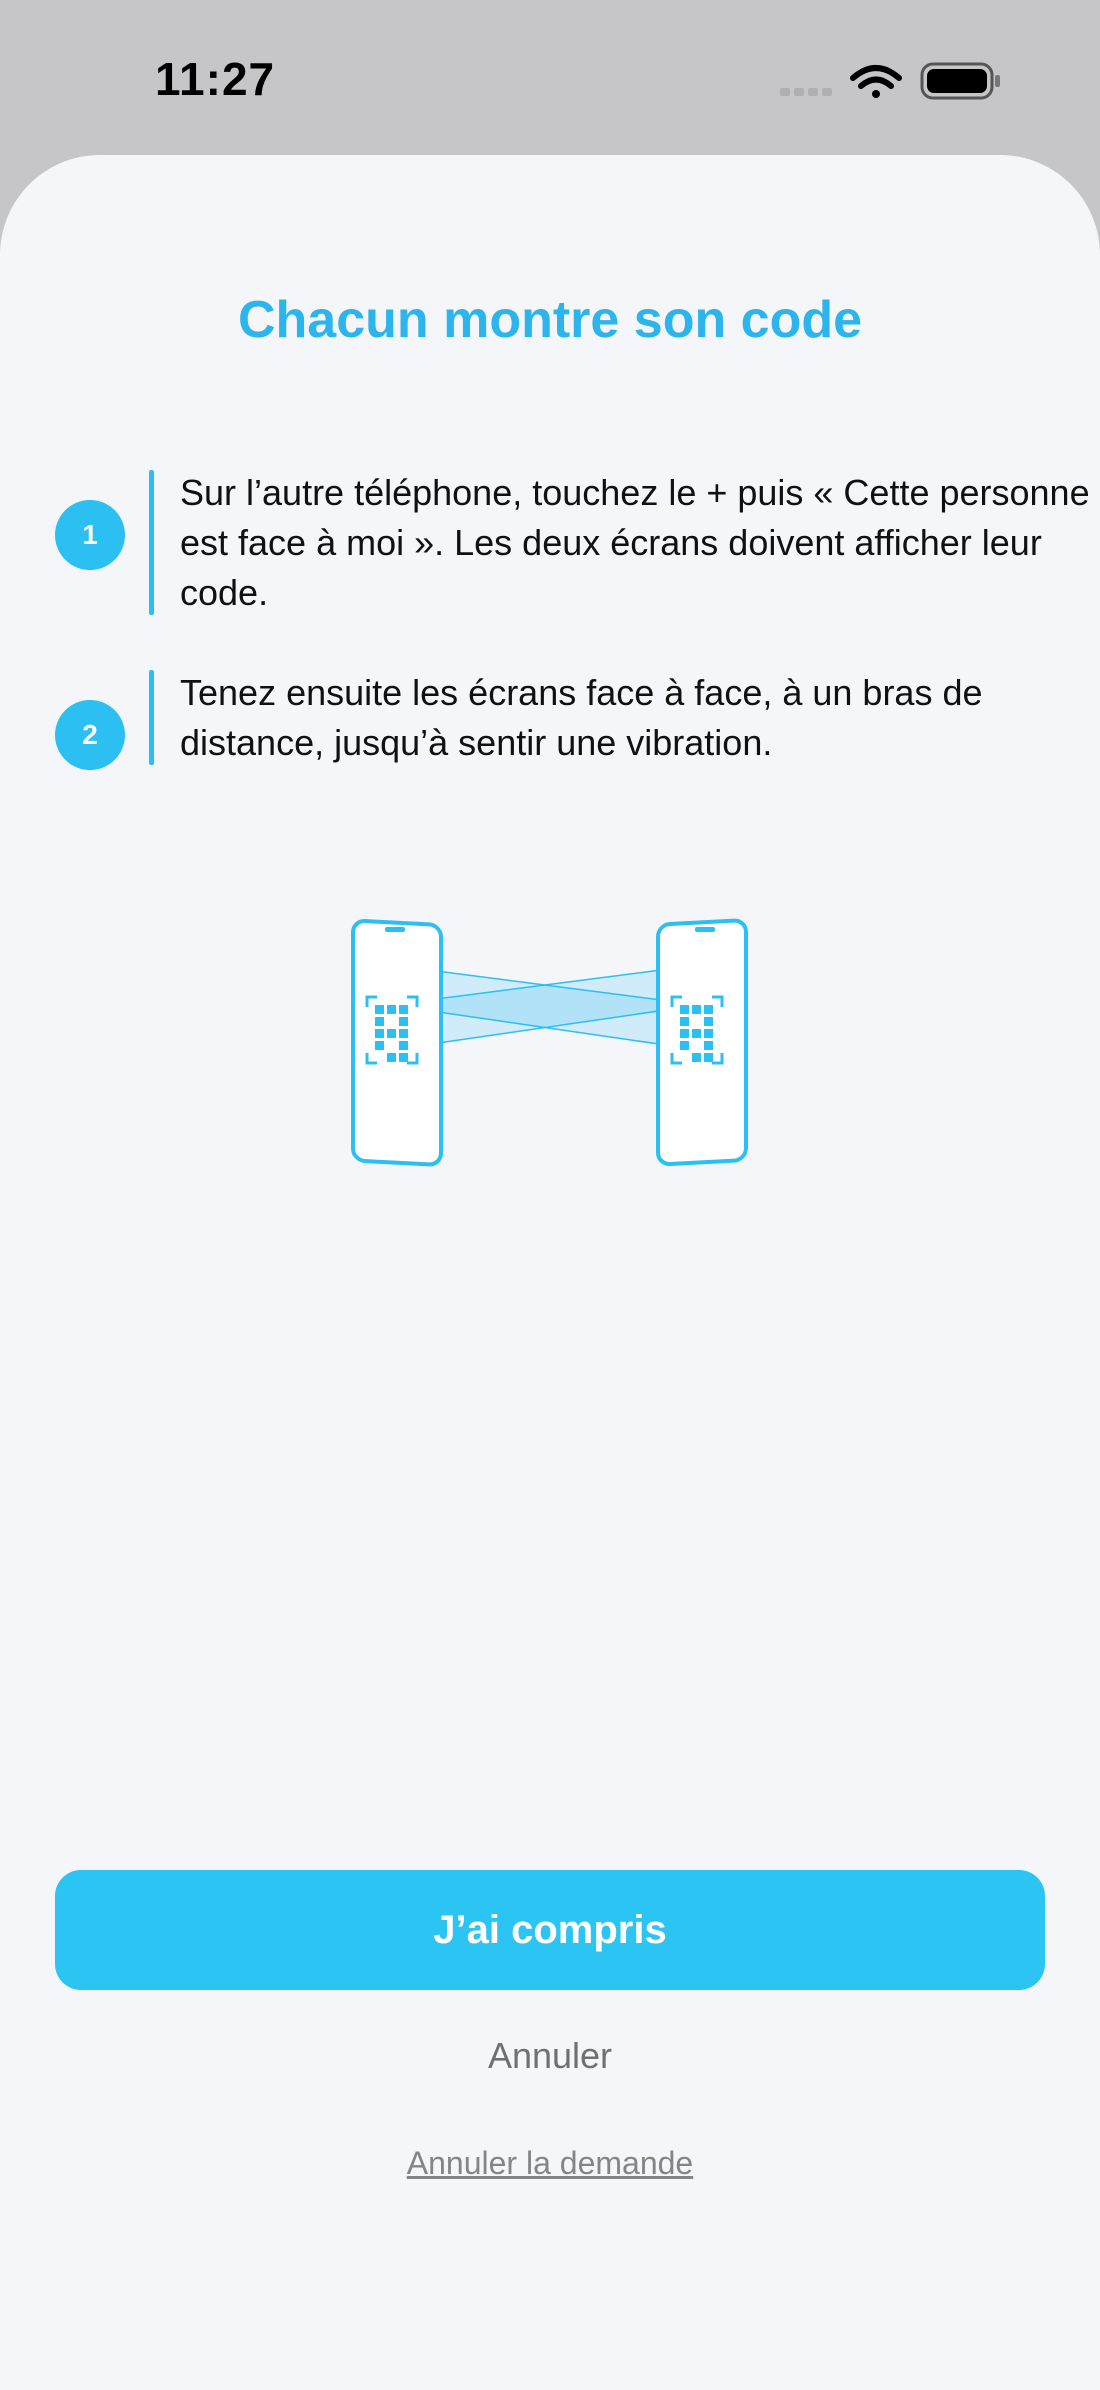 This screenshot has height=2390, width=1100. What do you see at coordinates (90, 735) in the screenshot?
I see `step-number-badge: 2` at bounding box center [90, 735].